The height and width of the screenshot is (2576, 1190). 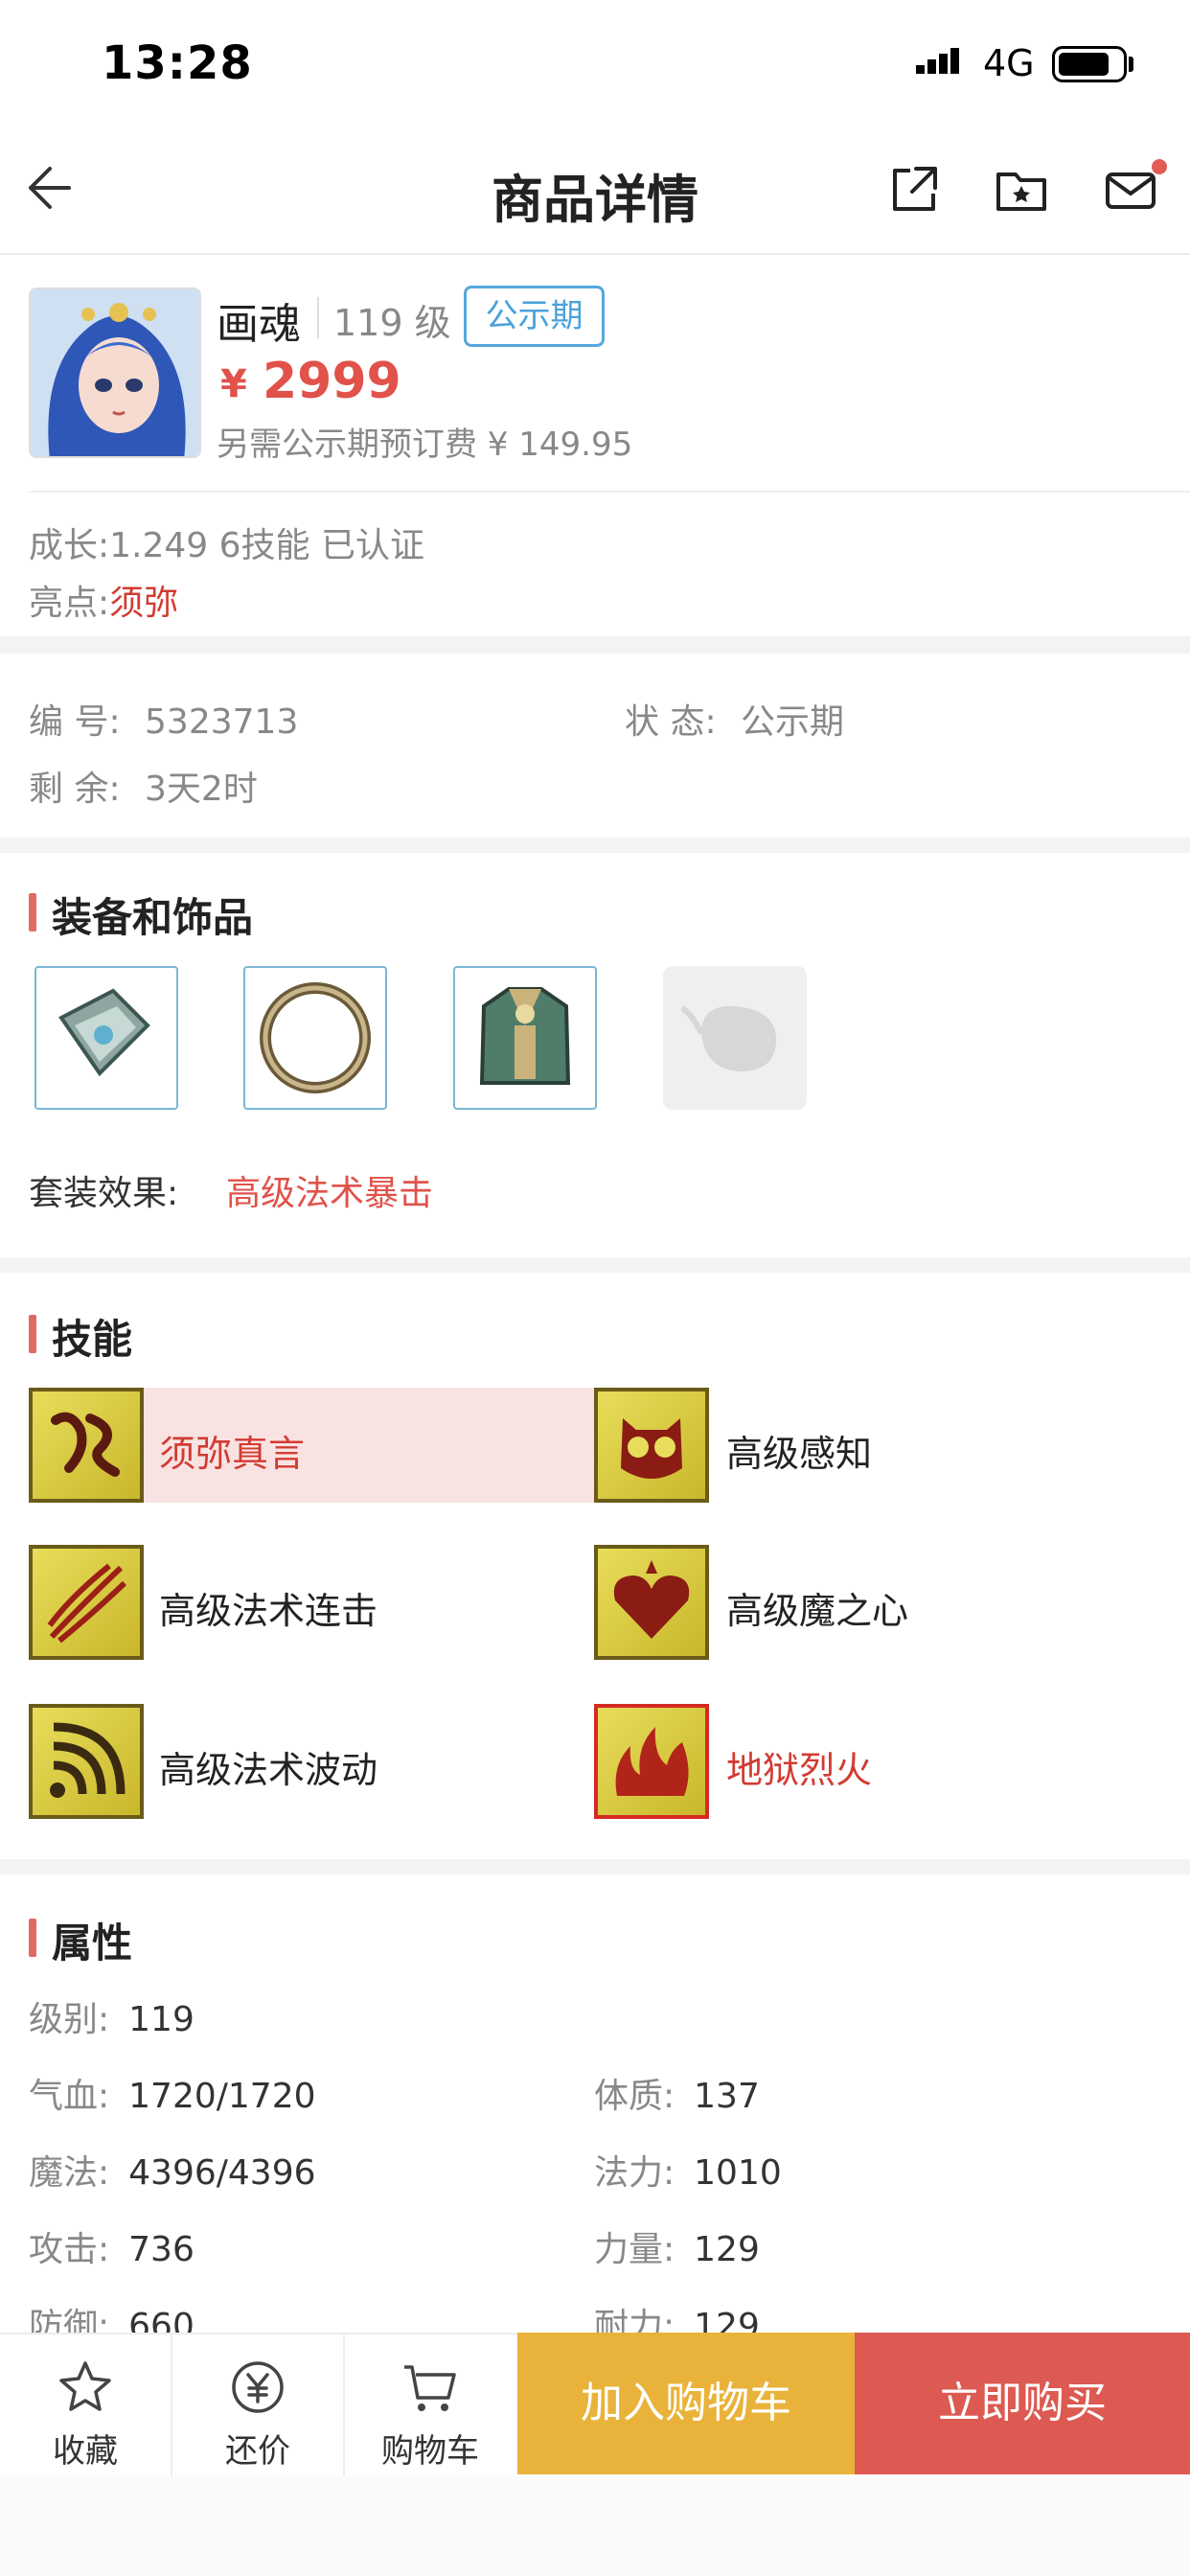 I want to click on attr-magic: 法力: 1010, so click(x=688, y=2173).